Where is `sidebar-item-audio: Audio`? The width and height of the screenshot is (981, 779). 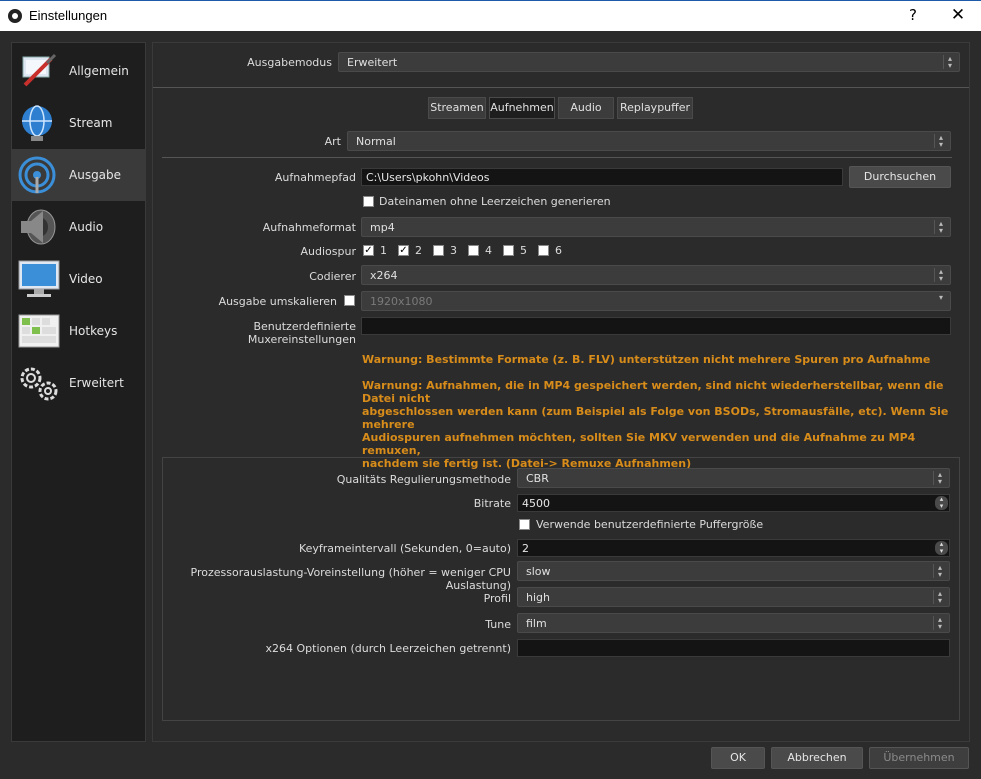
sidebar-item-audio: Audio is located at coordinates (78, 227).